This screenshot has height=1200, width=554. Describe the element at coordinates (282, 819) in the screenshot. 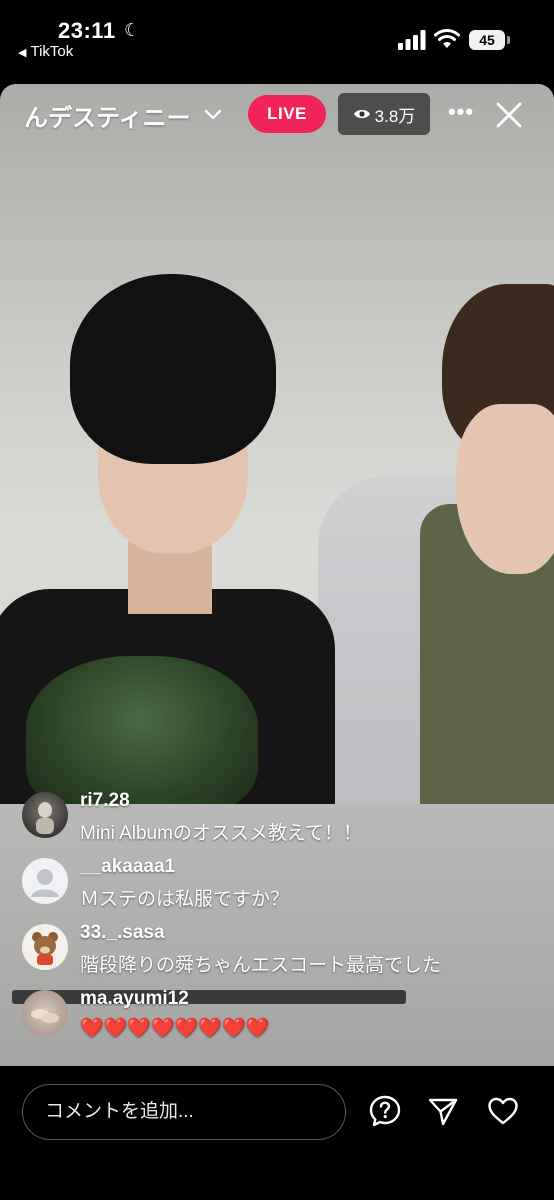

I see `comment-item: ri7.28 Mini Albumのオススメ教えて！！` at that location.